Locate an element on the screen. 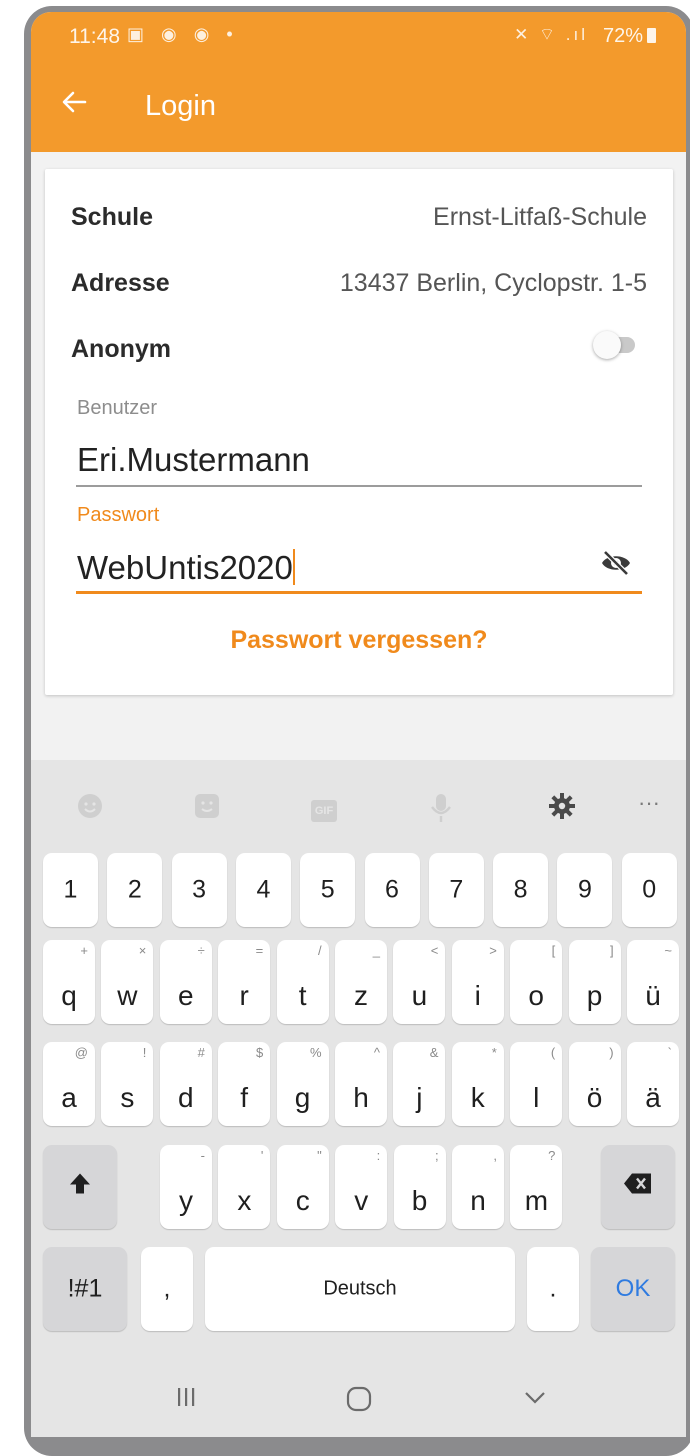 This screenshot has height=1456, width=690. key-label: i is located at coordinates (477, 995).